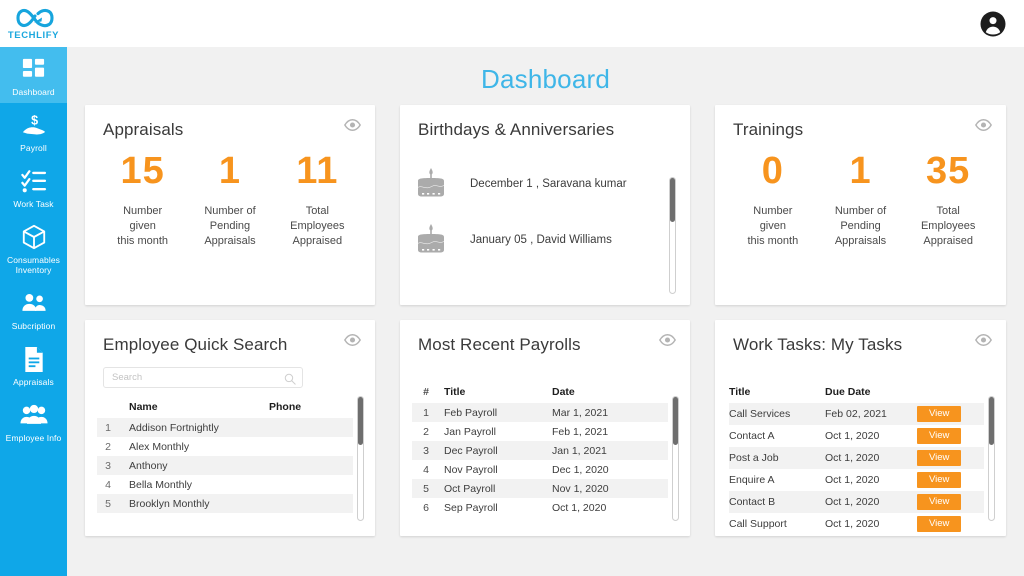 This screenshot has width=1024, height=576. I want to click on table-row: 6 Sep Payroll Oct 1, 2020, so click(540, 507).